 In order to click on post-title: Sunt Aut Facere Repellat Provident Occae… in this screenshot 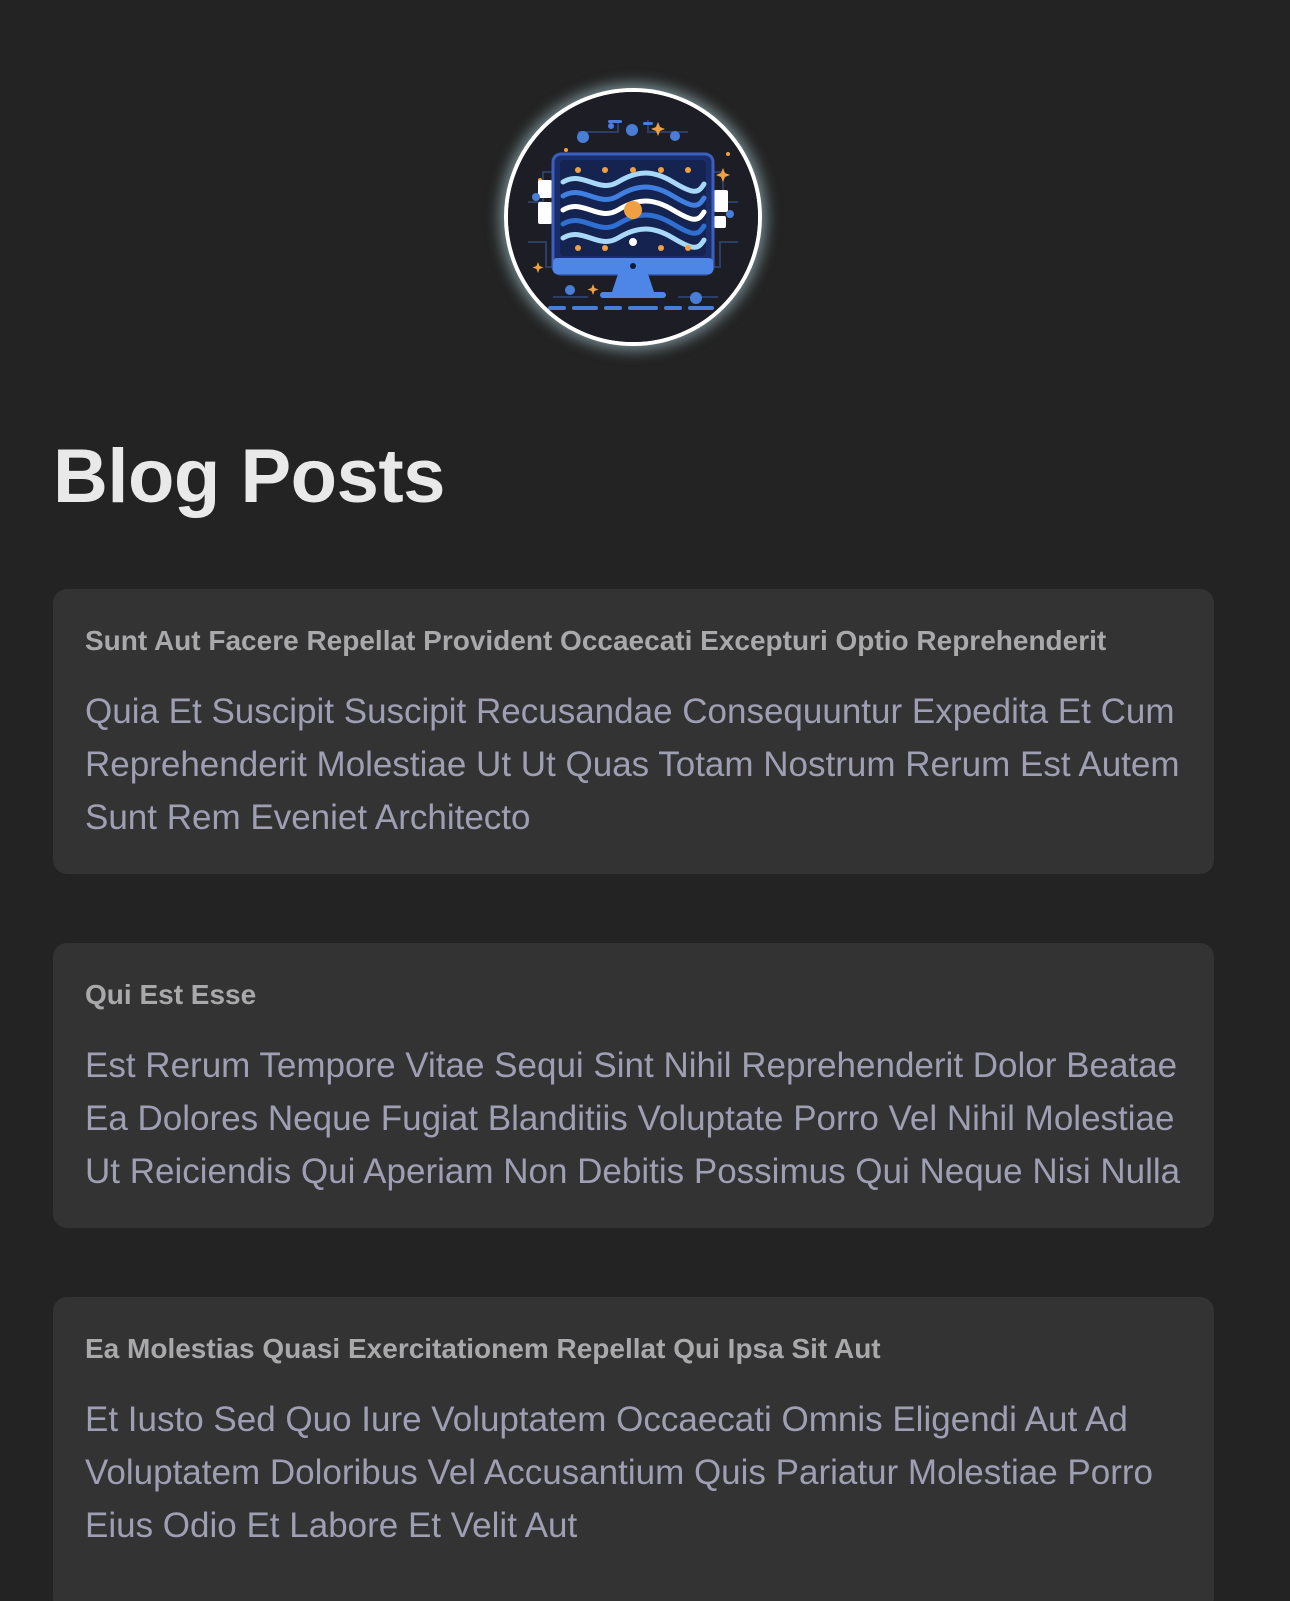, I will do `click(633, 641)`.